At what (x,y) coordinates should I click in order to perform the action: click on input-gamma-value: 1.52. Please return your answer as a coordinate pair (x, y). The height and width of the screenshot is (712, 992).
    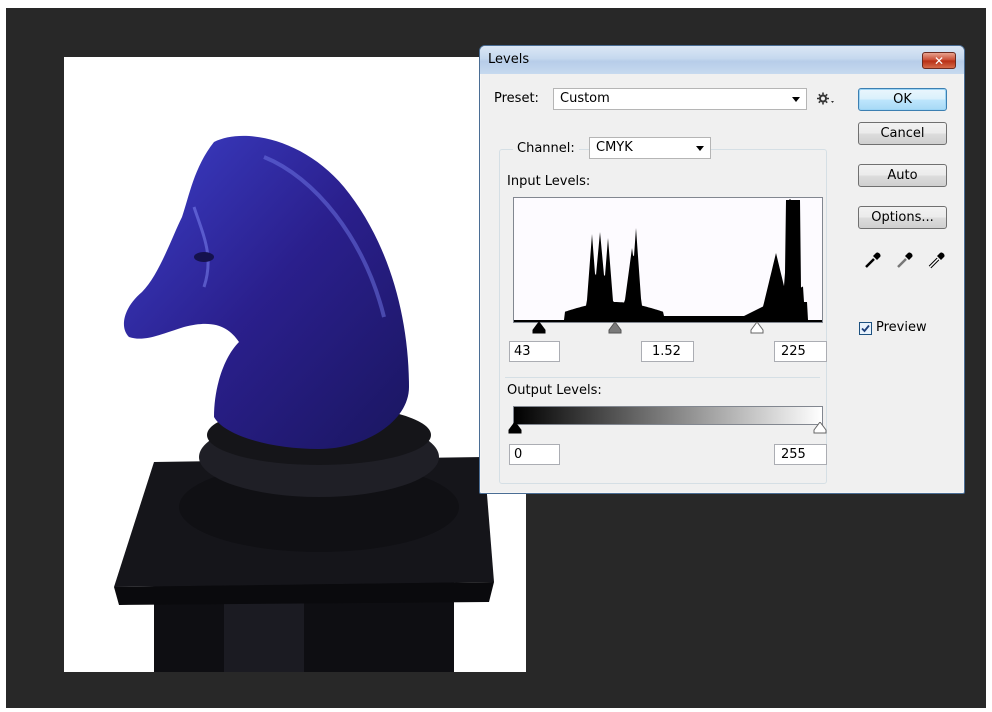
    Looking at the image, I should click on (666, 351).